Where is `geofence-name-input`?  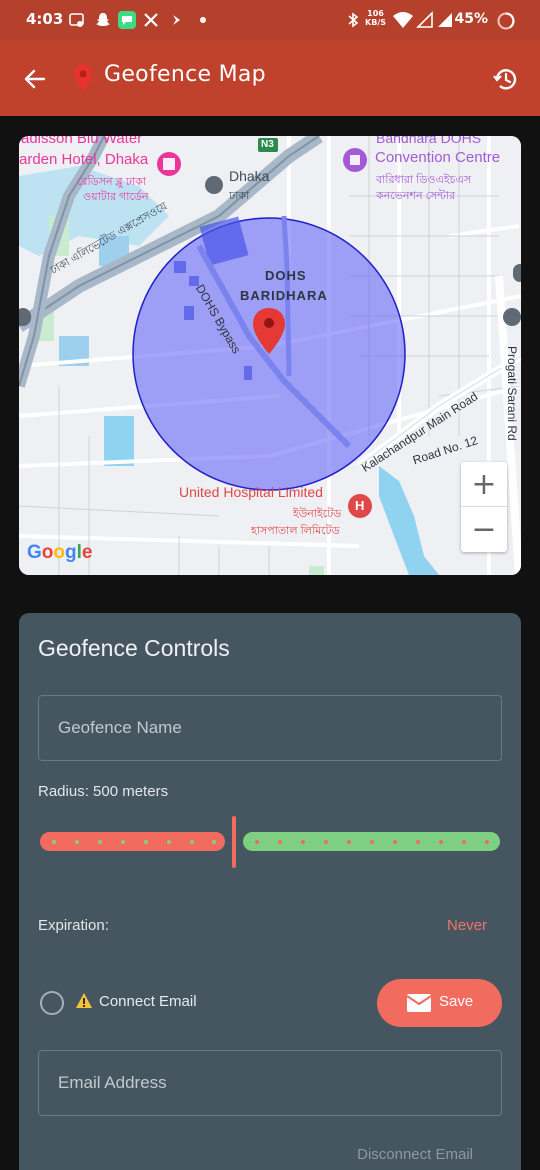 geofence-name-input is located at coordinates (270, 728).